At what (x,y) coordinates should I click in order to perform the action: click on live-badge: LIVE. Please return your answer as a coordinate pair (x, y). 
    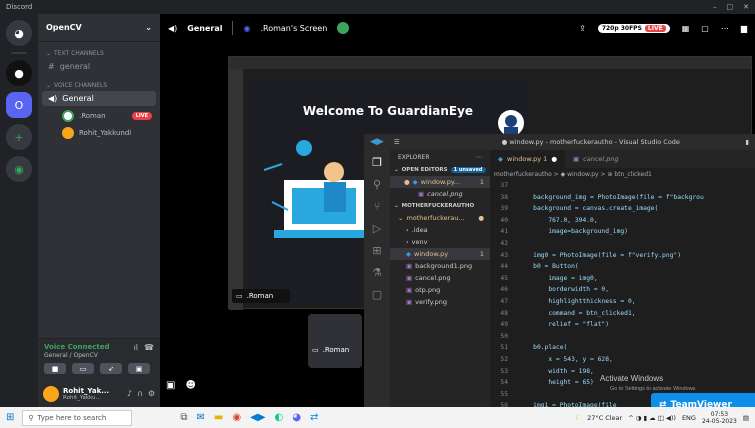
    Looking at the image, I should click on (141, 116).